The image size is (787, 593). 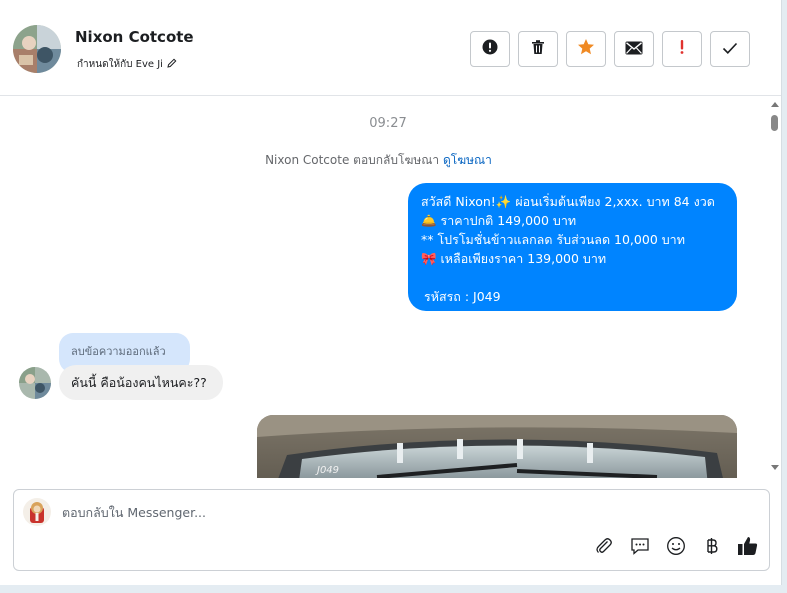 I want to click on emoji-button, so click(x=676, y=548).